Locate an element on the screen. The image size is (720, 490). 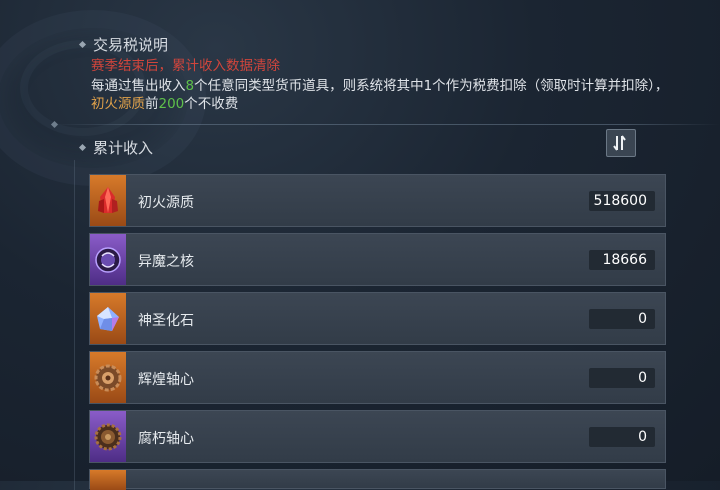
tax-section-header: 交易税说明 is located at coordinates (123, 44).